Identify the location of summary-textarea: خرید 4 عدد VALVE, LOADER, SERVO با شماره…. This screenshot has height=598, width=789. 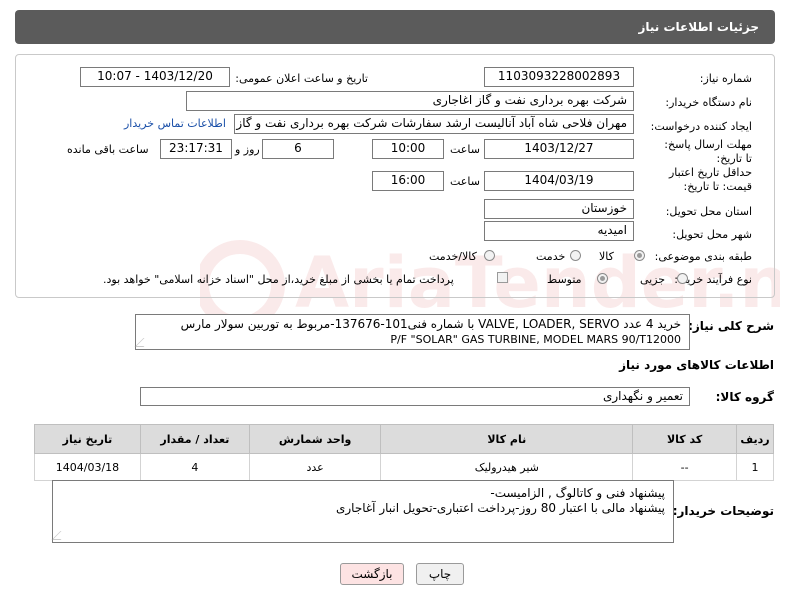
(412, 332).